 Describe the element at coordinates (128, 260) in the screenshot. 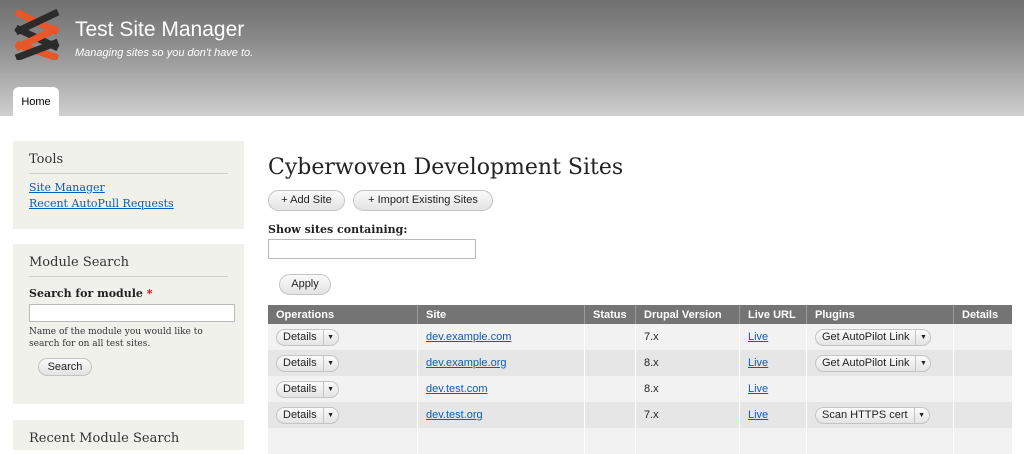

I see `module-search-title: Module Search` at that location.